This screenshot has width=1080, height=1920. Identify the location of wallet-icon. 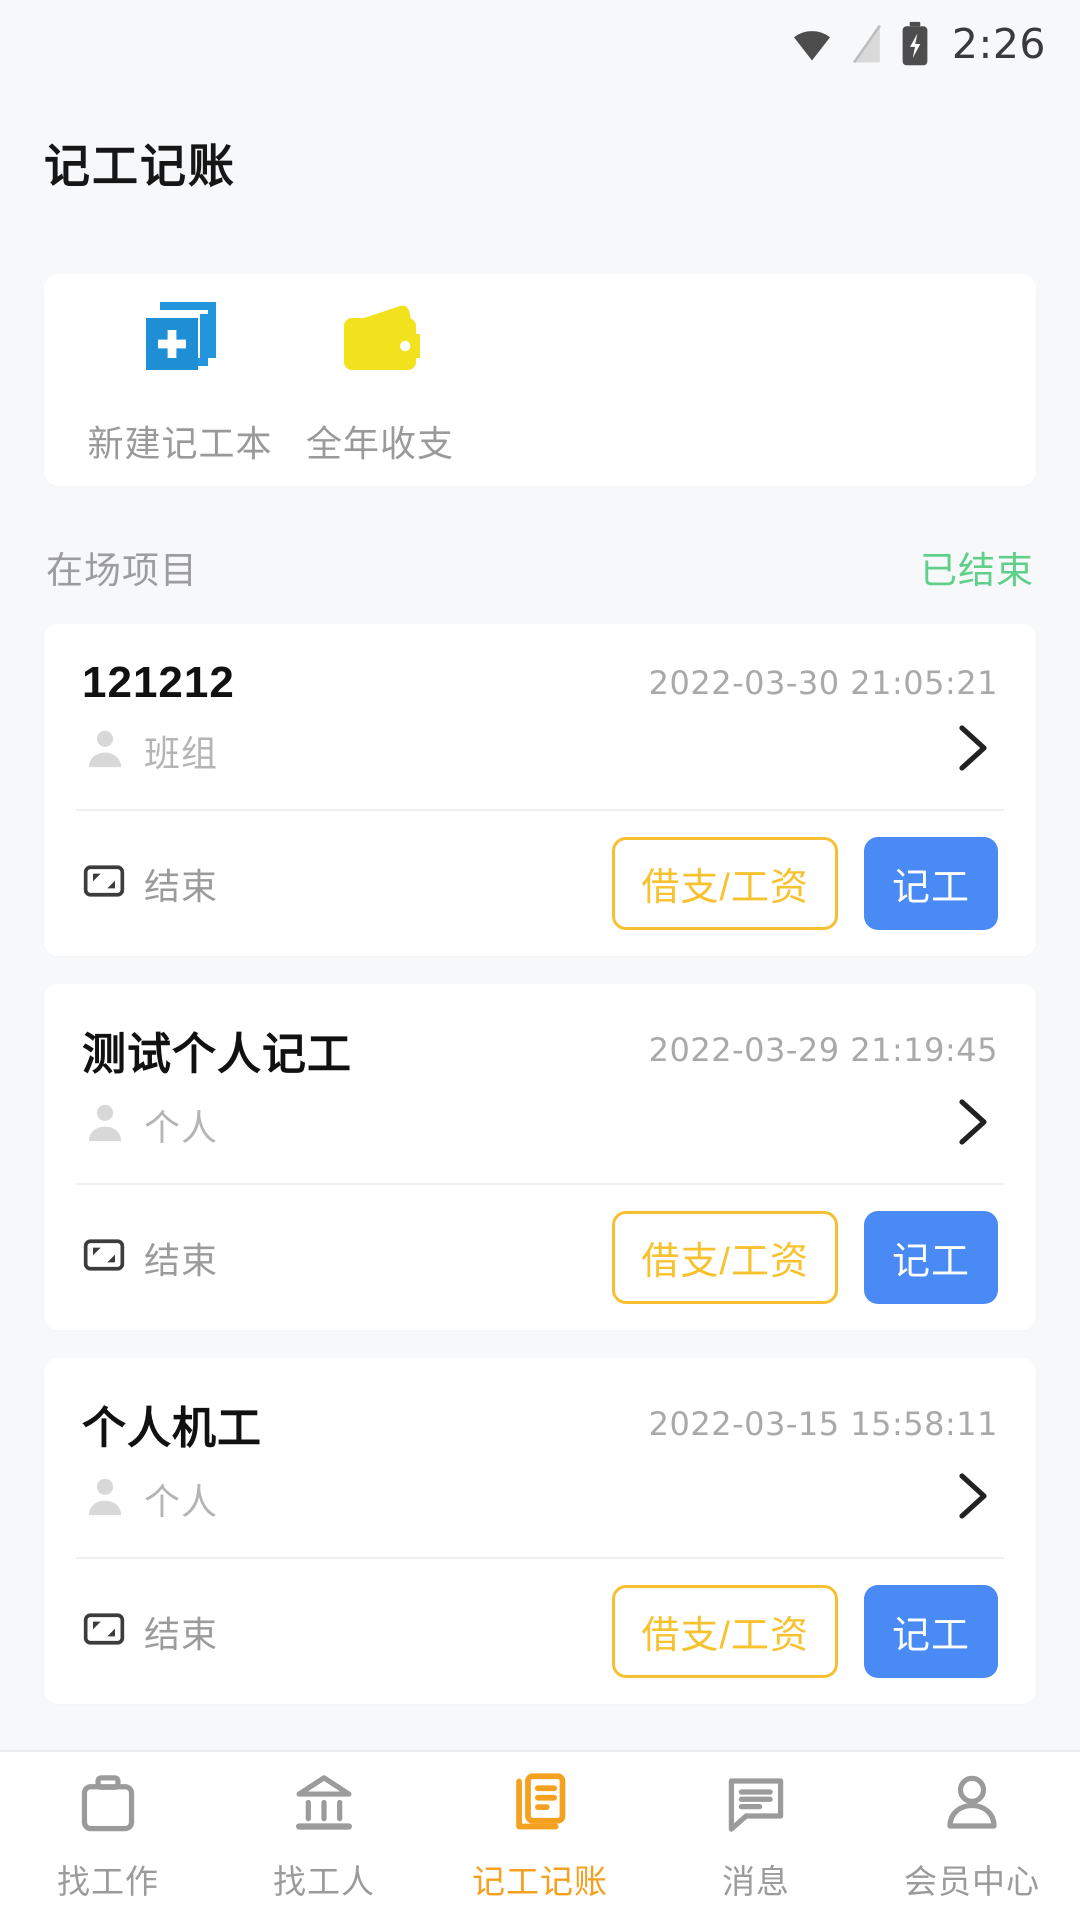
(380, 344).